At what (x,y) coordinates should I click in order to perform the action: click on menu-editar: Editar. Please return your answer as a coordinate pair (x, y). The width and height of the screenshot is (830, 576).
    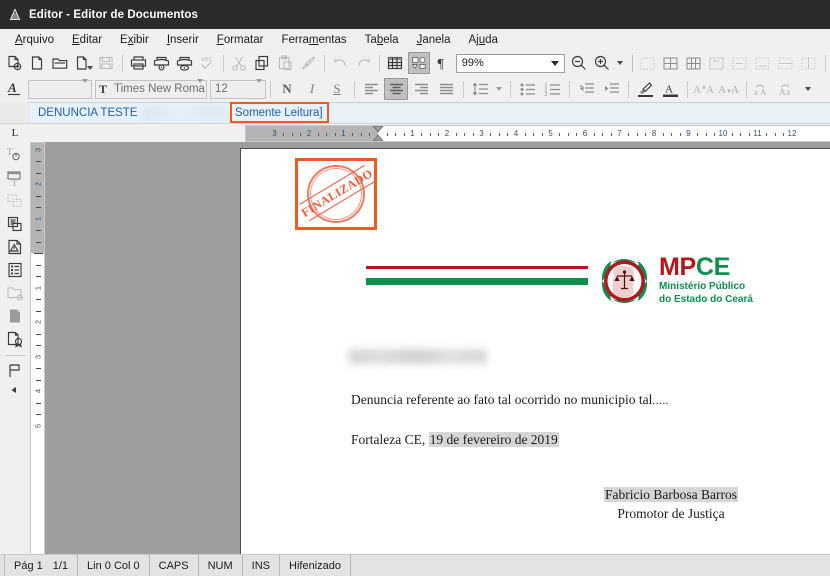
    Looking at the image, I should click on (87, 40).